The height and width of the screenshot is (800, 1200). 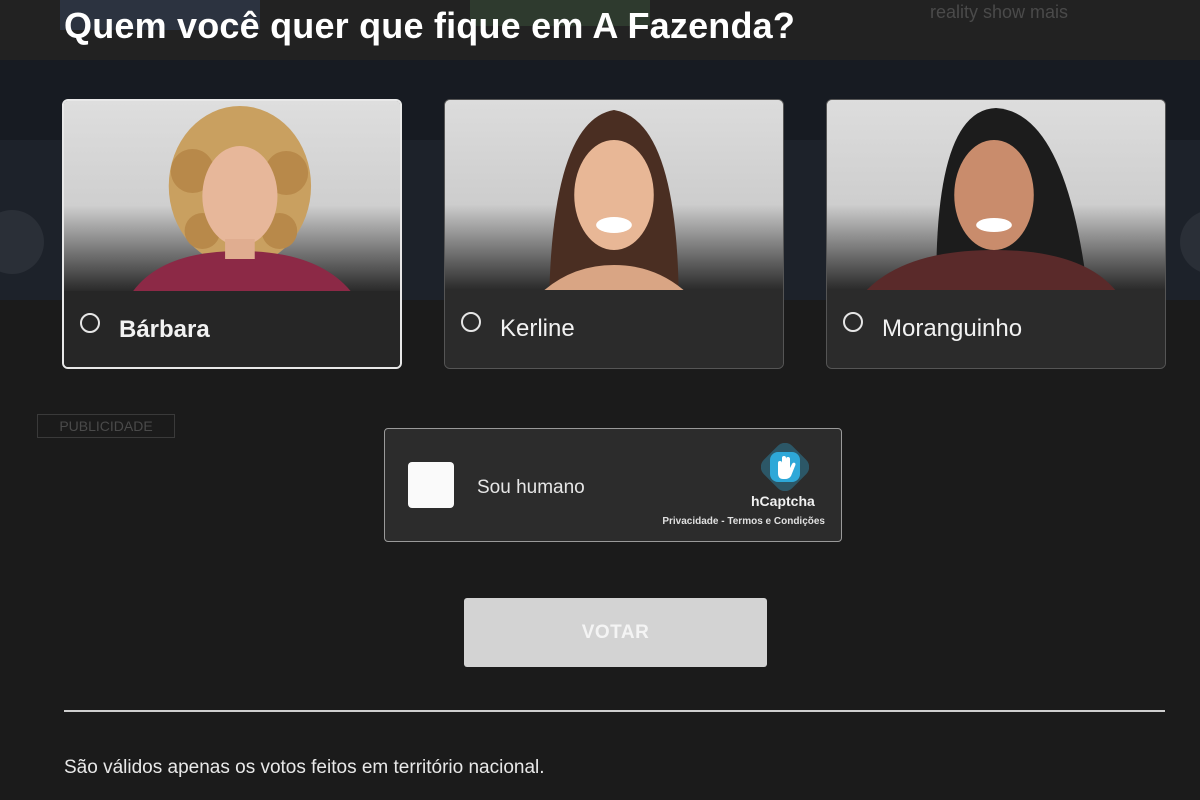 I want to click on captcha-links: Privacidade - Termos e Condições, so click(x=743, y=521).